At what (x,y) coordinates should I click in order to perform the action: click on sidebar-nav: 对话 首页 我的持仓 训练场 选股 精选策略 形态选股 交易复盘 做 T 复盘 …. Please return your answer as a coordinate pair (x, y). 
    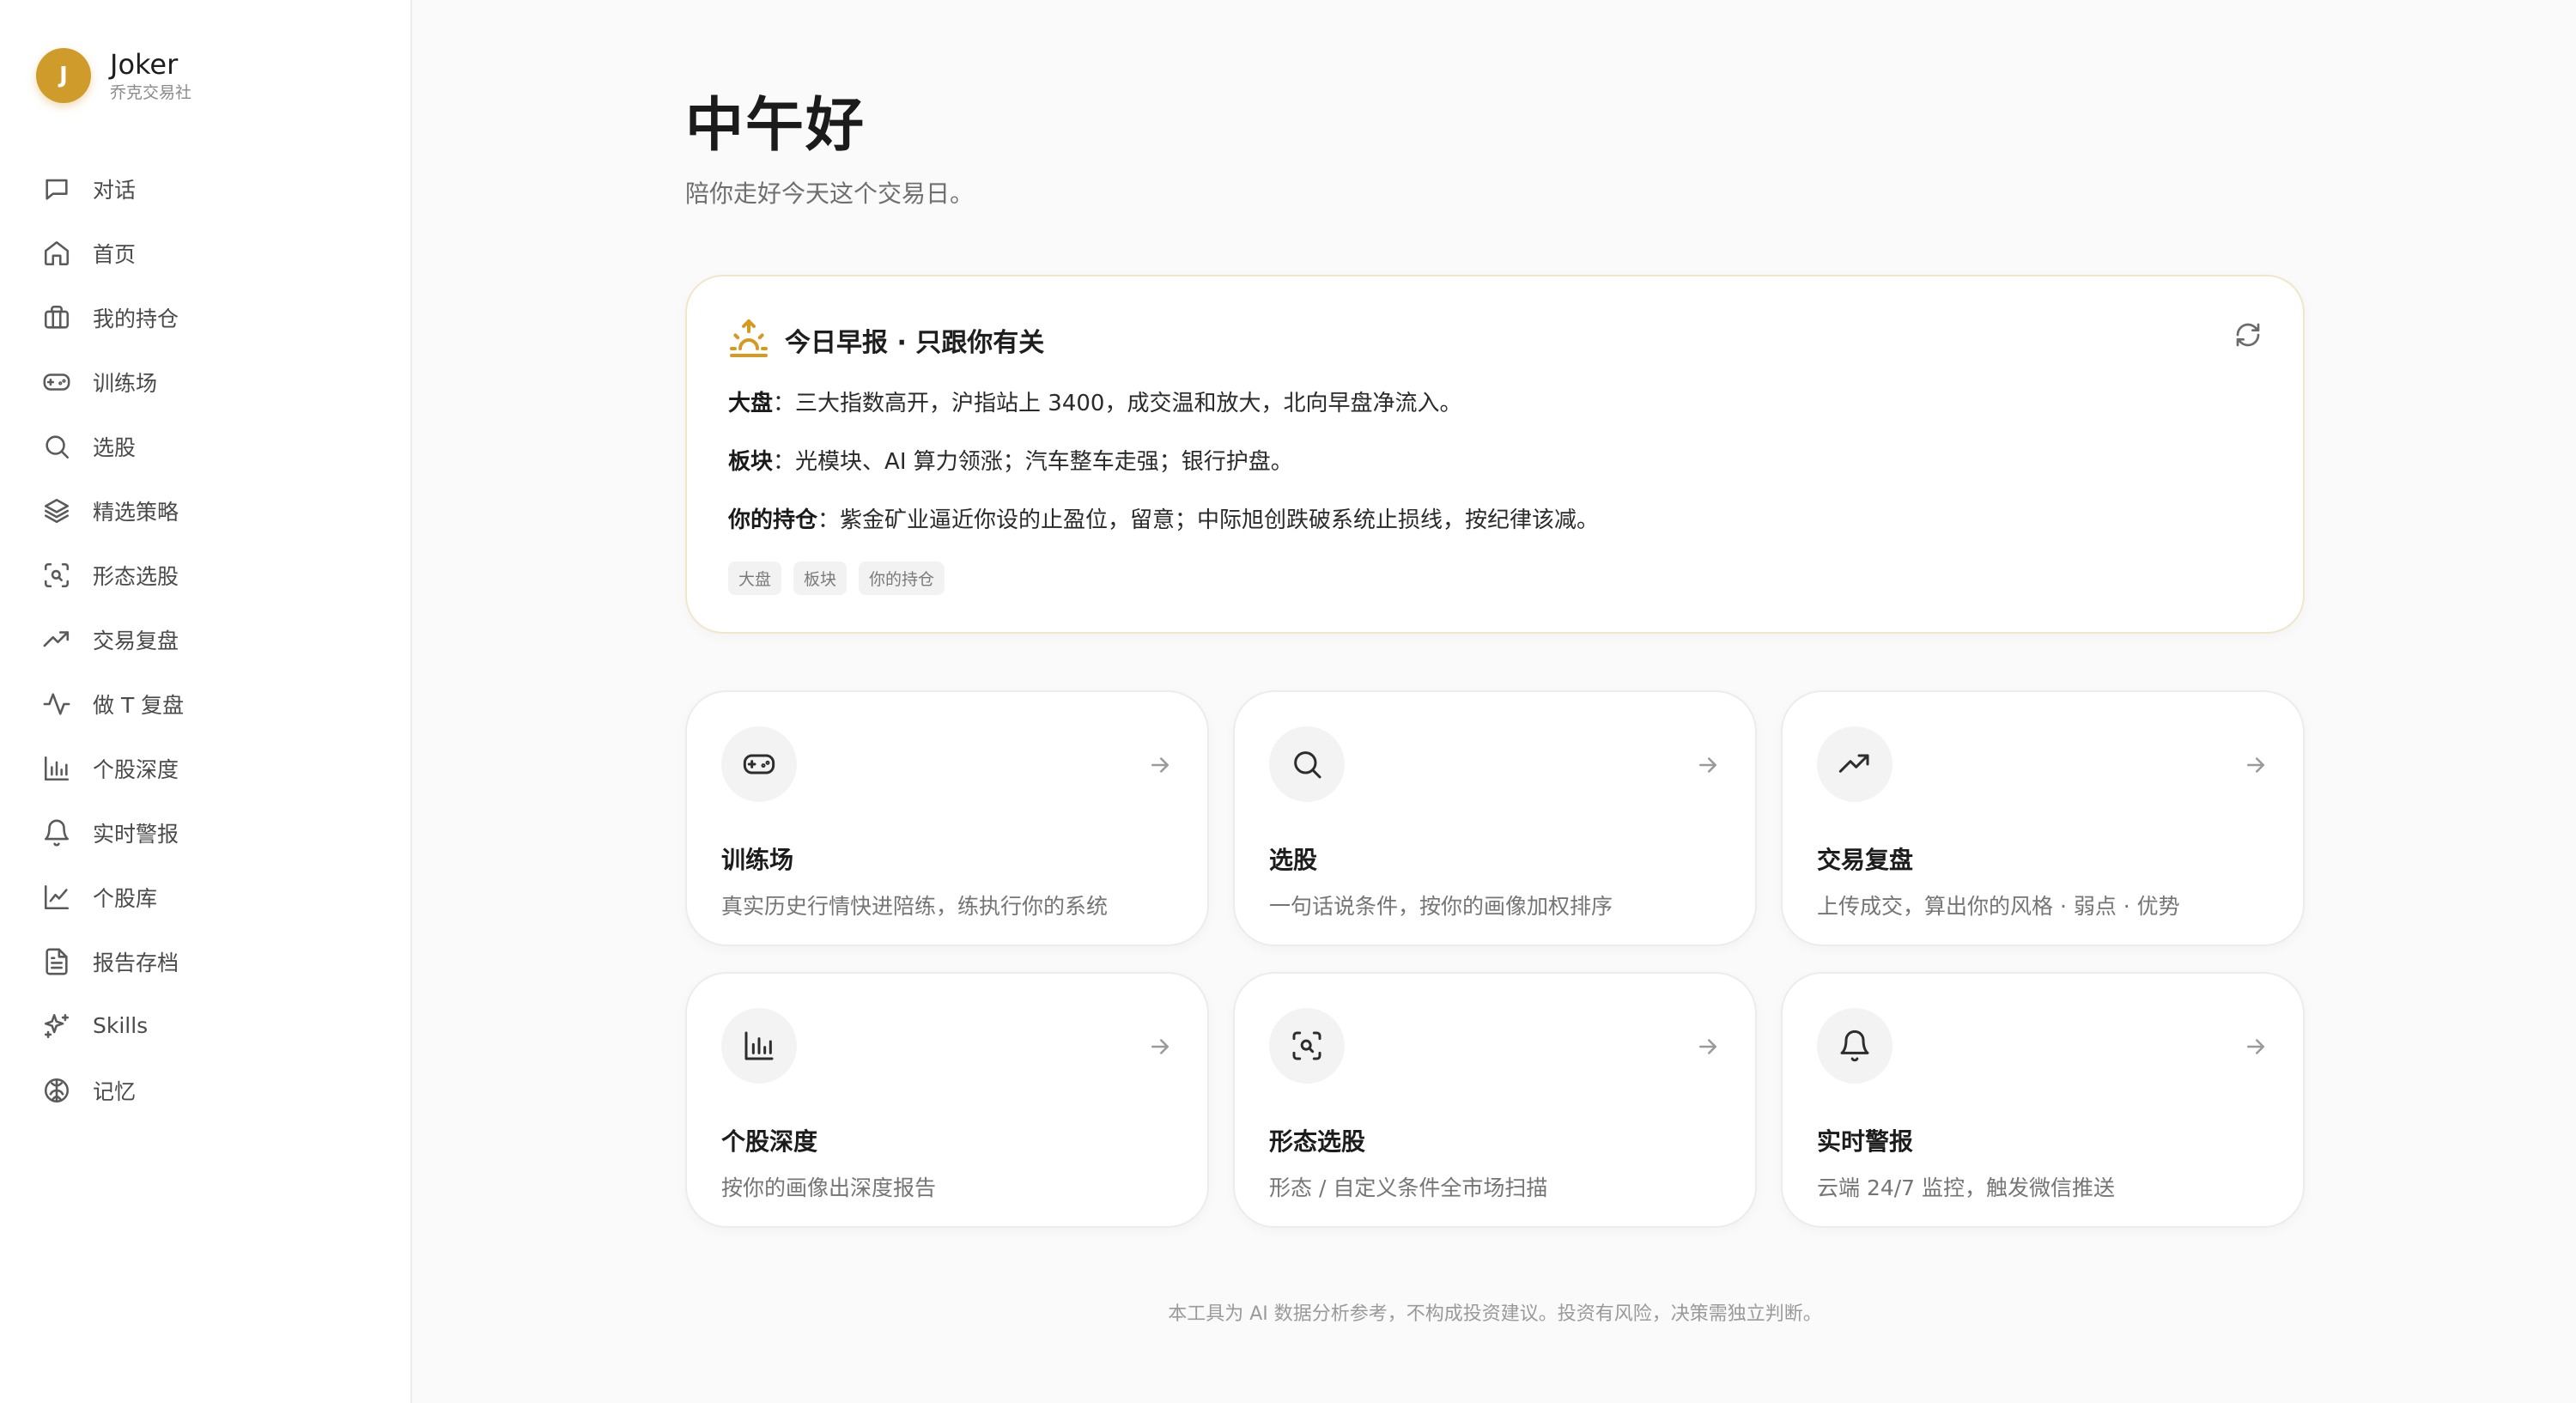
    Looking at the image, I should click on (205, 639).